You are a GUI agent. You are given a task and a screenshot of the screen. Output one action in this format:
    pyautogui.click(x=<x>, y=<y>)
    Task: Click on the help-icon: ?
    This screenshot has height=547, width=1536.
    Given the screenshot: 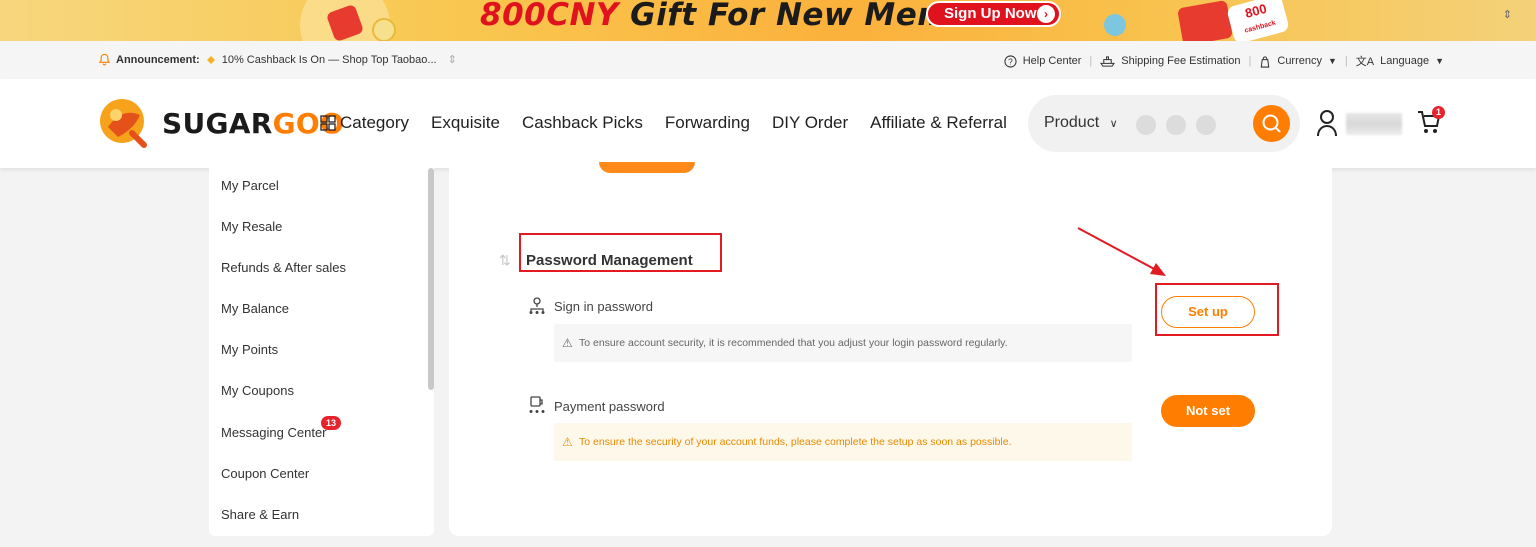 What is the action you would take?
    pyautogui.click(x=1010, y=61)
    